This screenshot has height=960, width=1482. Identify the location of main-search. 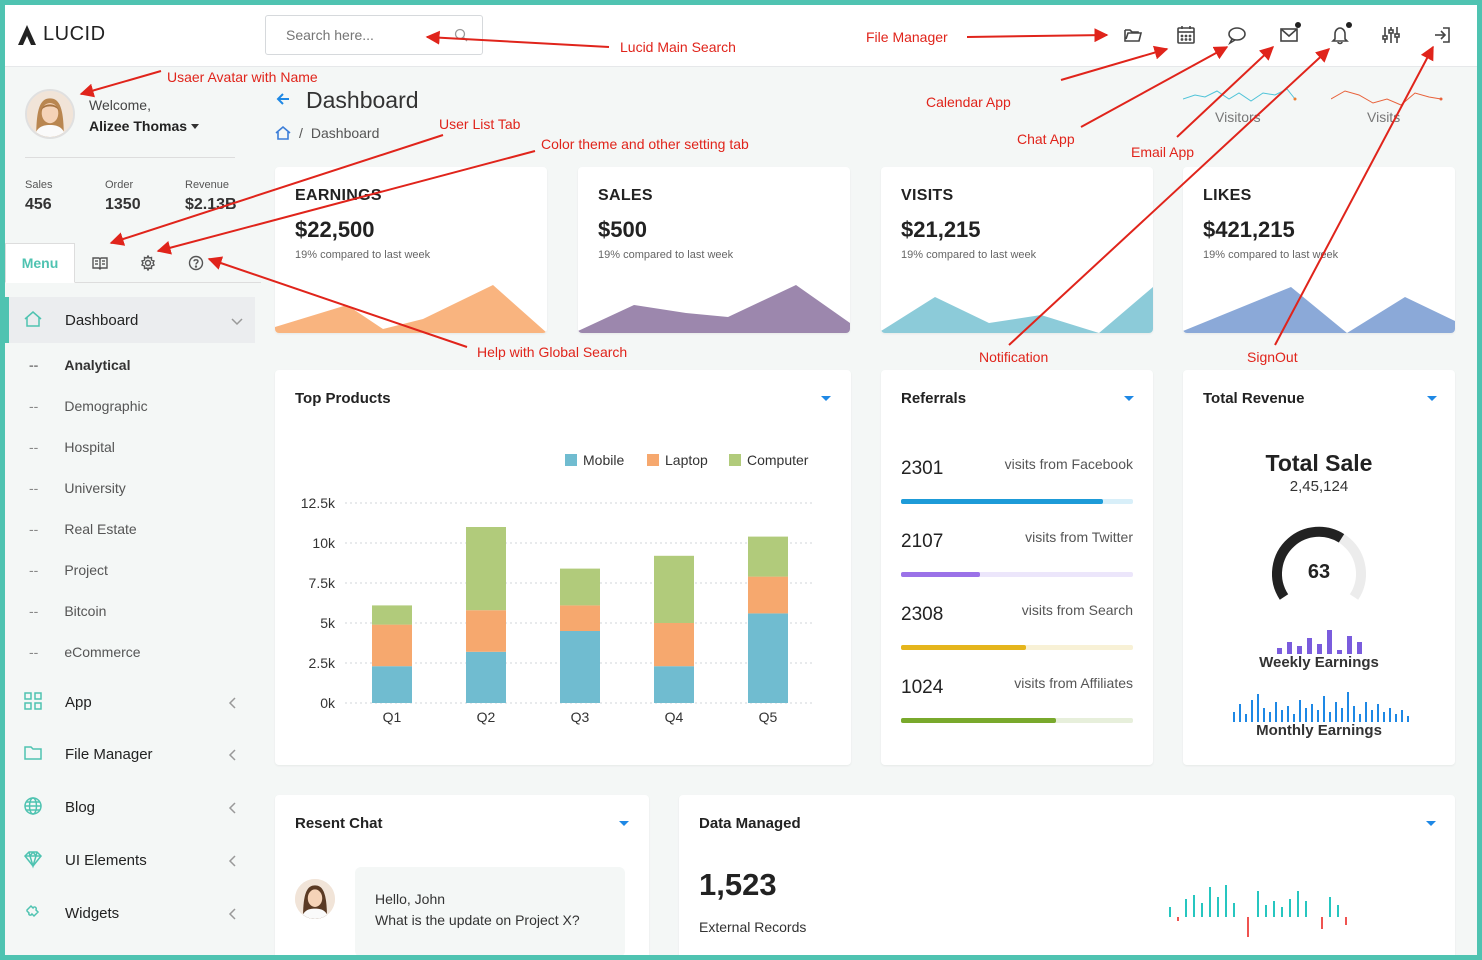
(374, 35).